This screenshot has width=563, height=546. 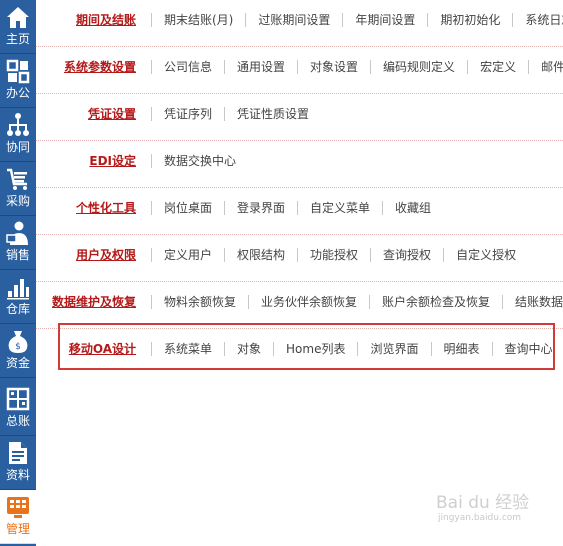 What do you see at coordinates (340, 208) in the screenshot?
I see `menu-link: 自定义菜单` at bounding box center [340, 208].